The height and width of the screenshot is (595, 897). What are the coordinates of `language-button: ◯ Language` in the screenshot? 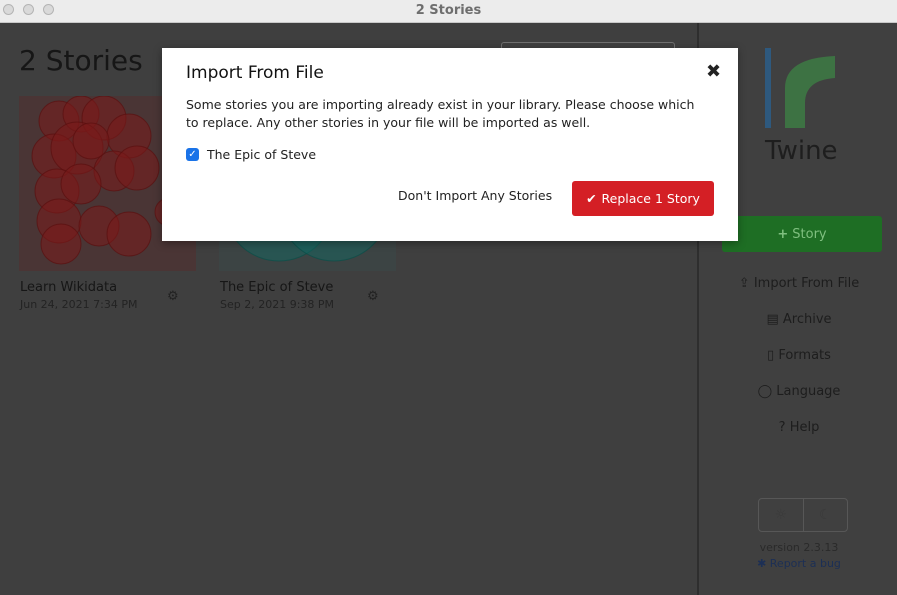 It's located at (798, 391).